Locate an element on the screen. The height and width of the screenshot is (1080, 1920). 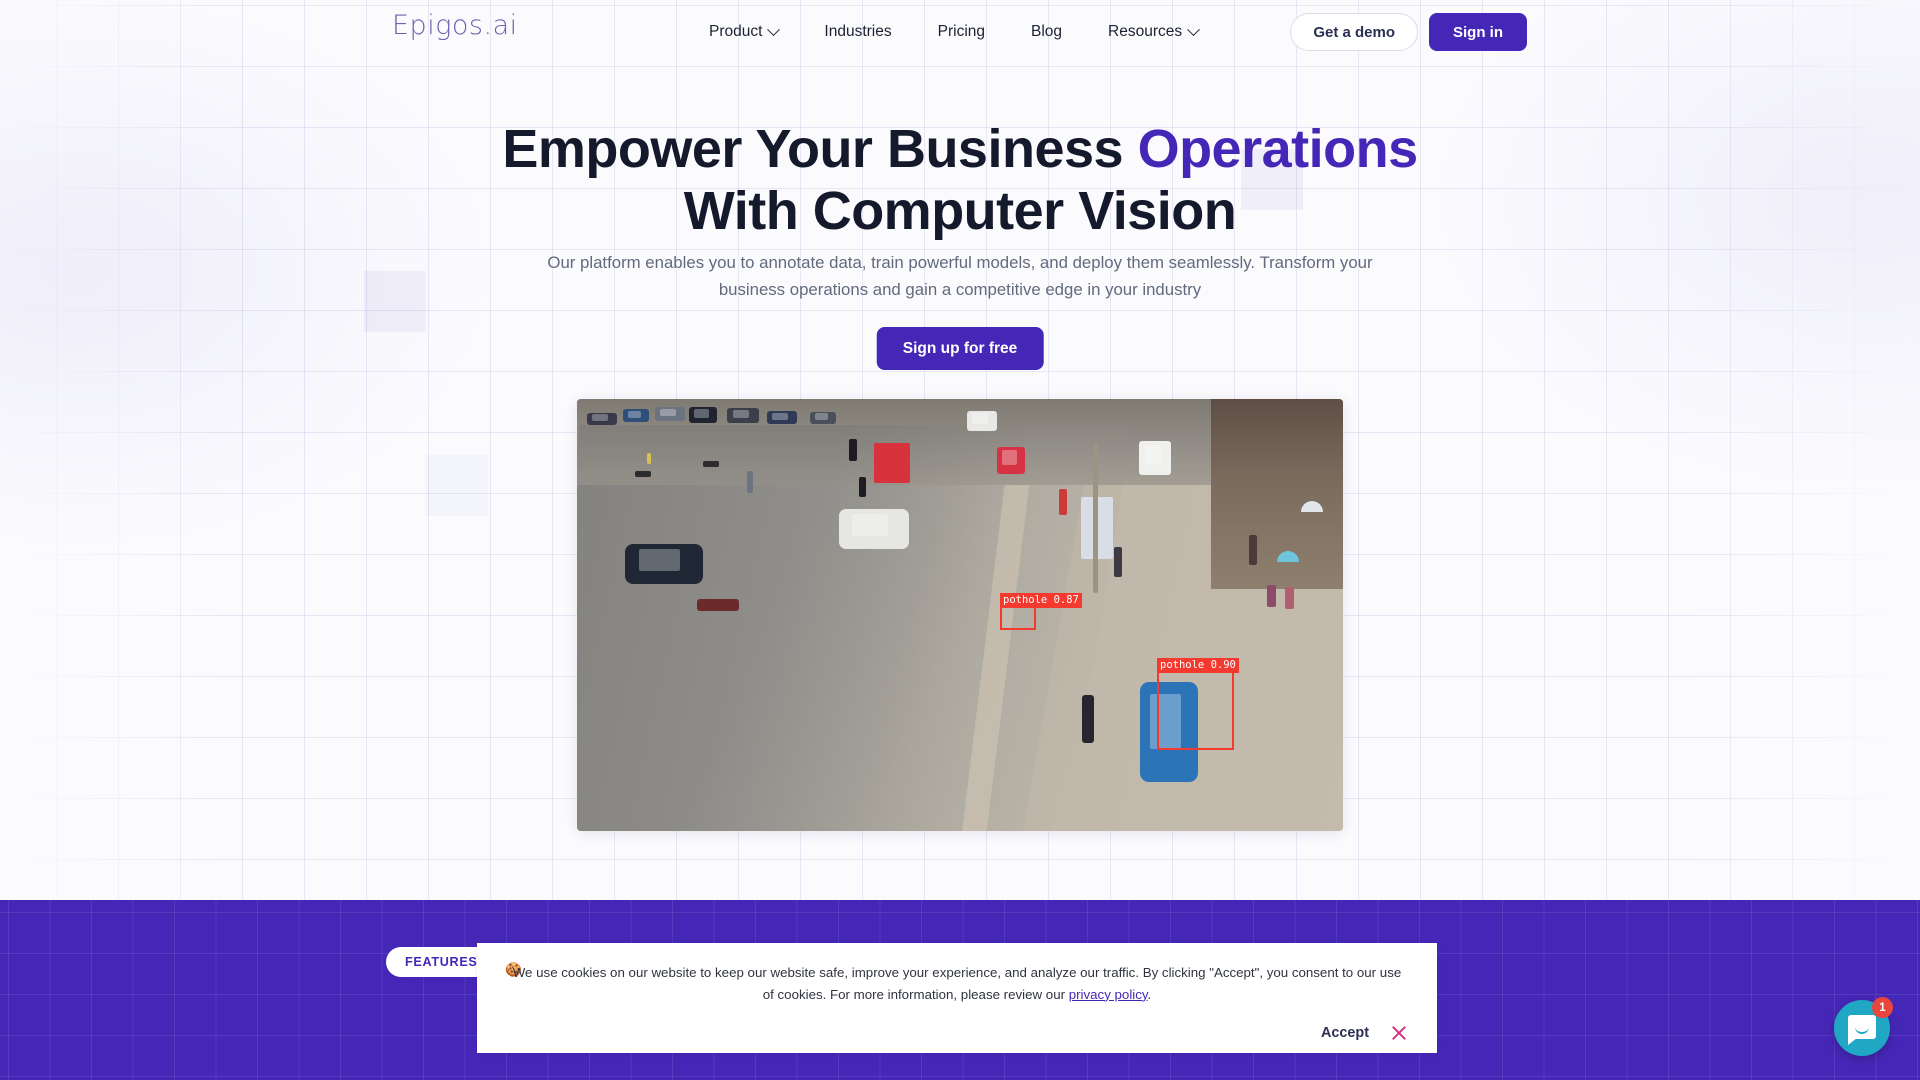
detection-label-1: pothole 0.87 is located at coordinates (1041, 600).